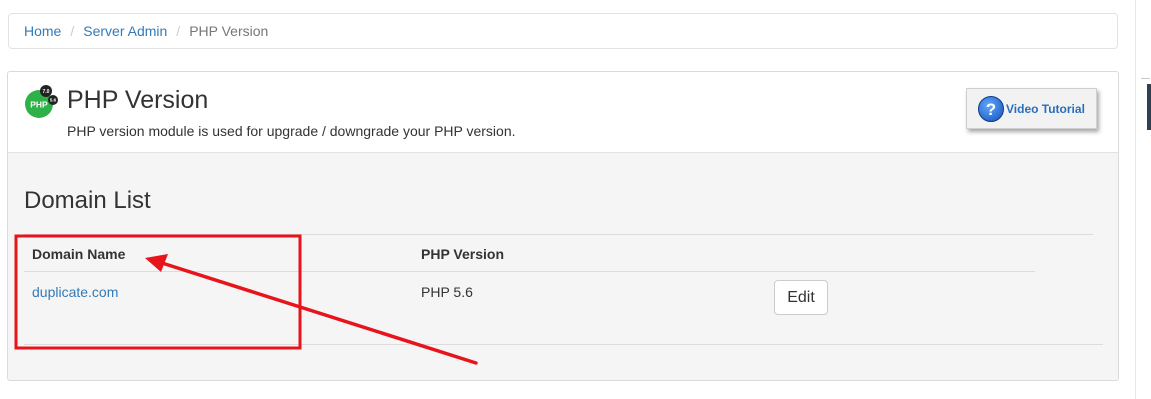 The image size is (1151, 399). I want to click on help-question-icon: ?, so click(991, 108).